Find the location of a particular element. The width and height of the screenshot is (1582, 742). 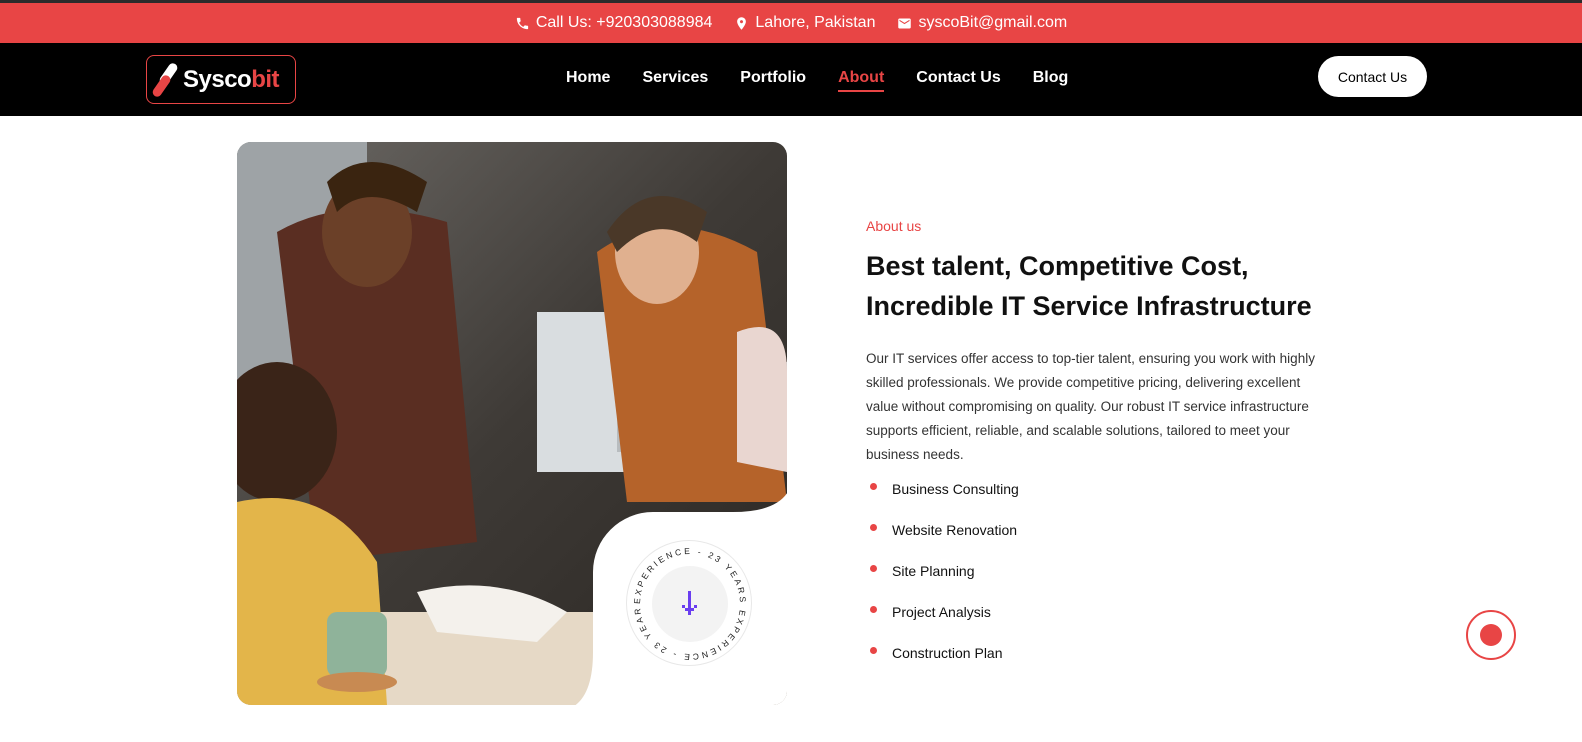

record-dot-icon is located at coordinates (1491, 635).